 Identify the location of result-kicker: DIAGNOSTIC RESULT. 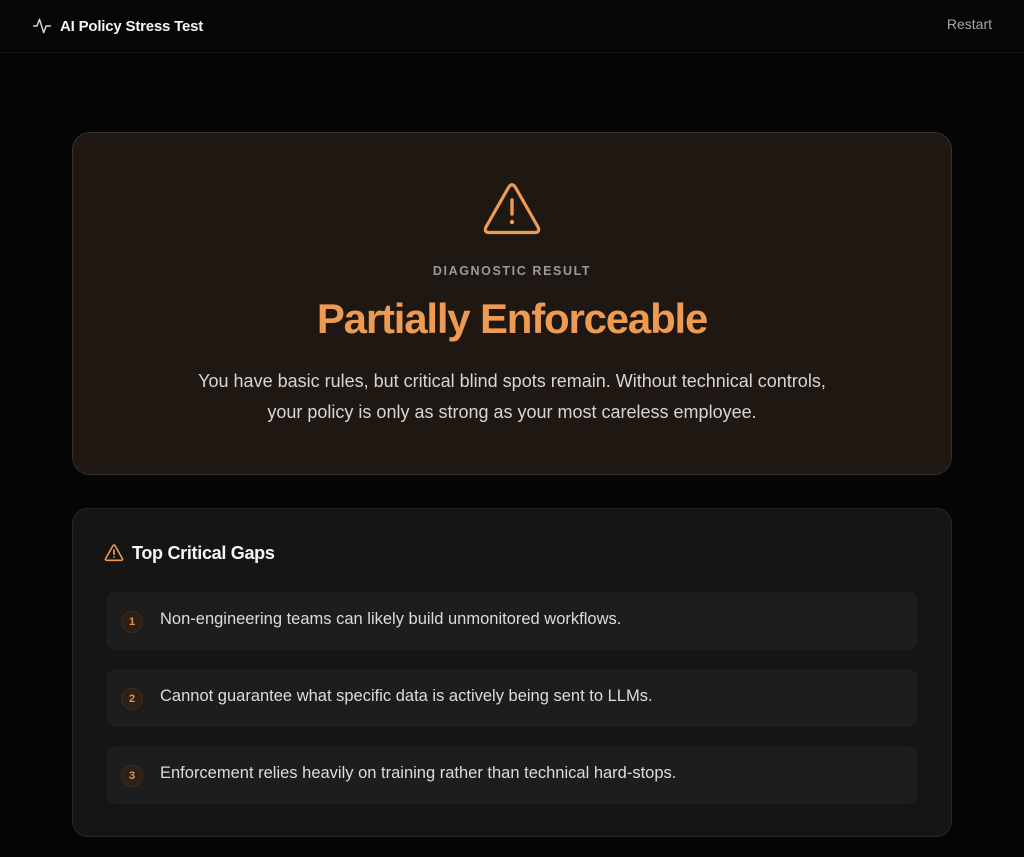
(512, 271).